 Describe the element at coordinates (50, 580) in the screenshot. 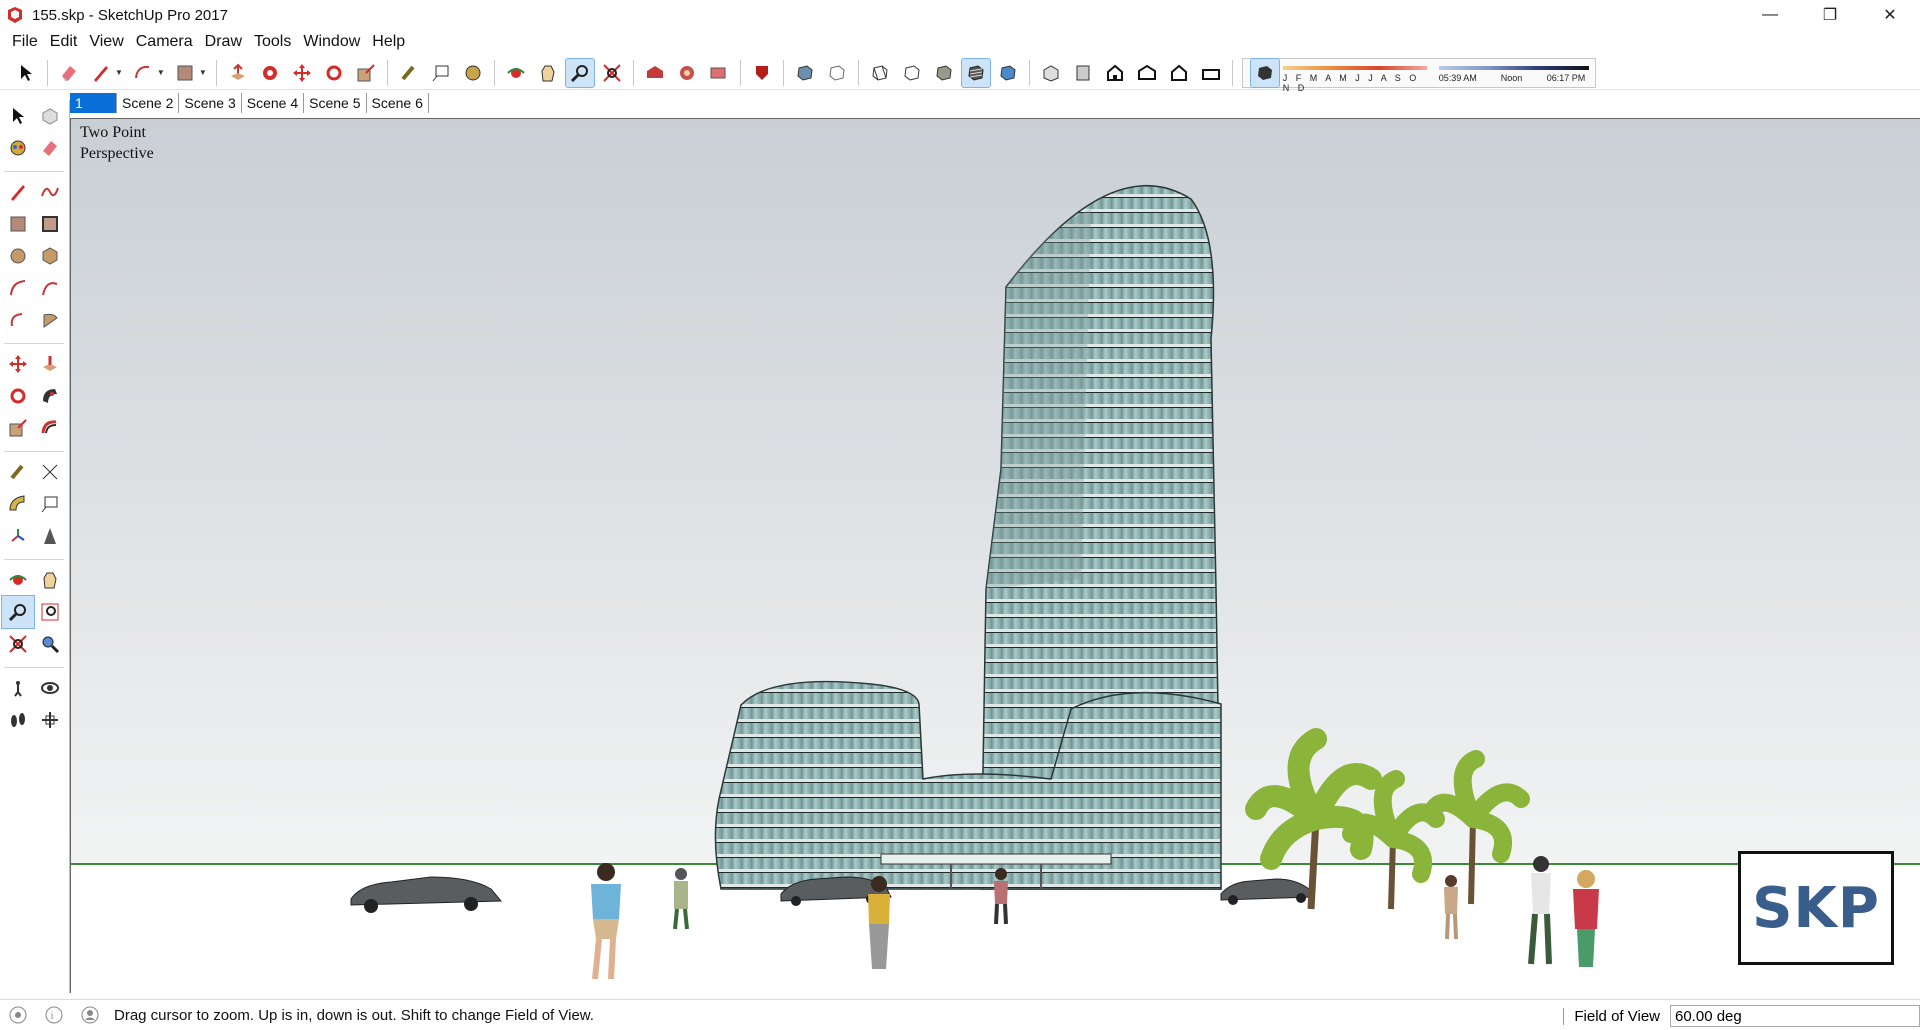

I see `pan-icon` at that location.